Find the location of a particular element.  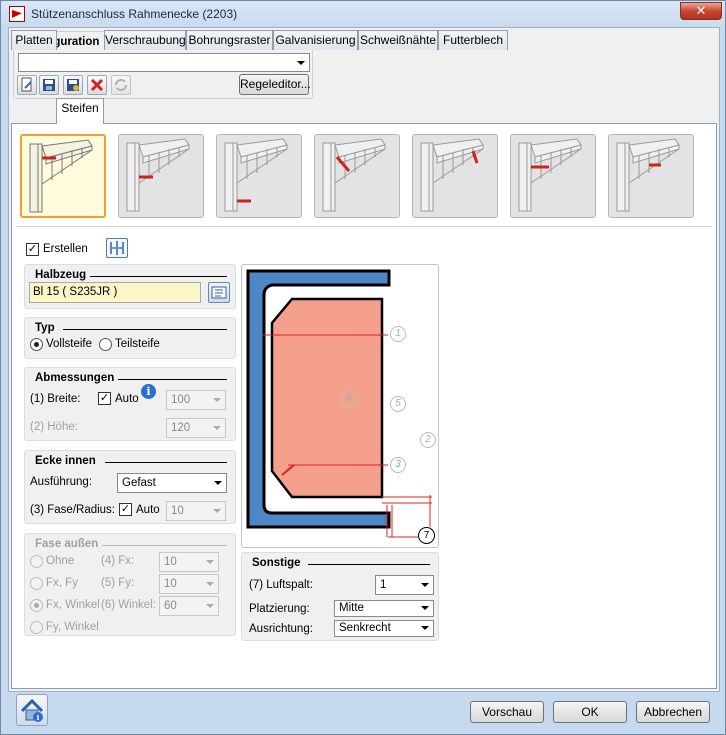

ohne-label: Ohne is located at coordinates (60, 561).